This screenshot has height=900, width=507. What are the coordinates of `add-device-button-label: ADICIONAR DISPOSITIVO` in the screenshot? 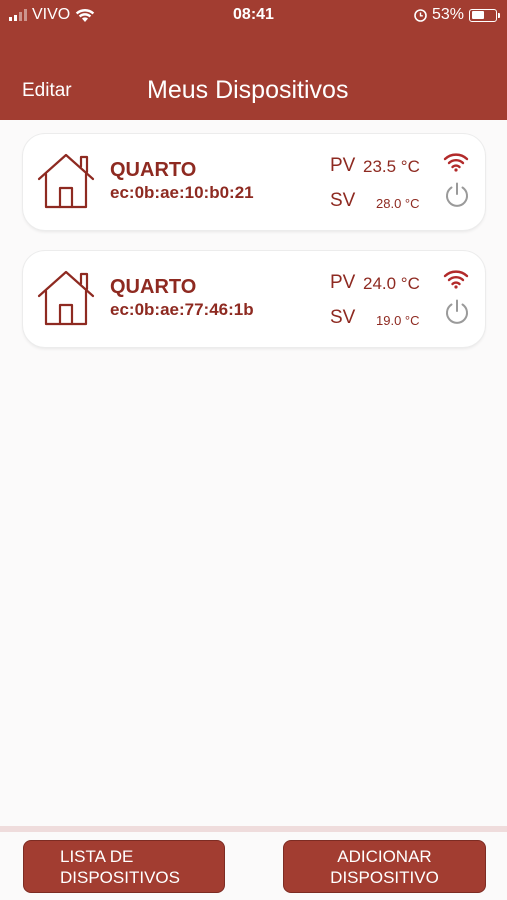 It's located at (384, 867).